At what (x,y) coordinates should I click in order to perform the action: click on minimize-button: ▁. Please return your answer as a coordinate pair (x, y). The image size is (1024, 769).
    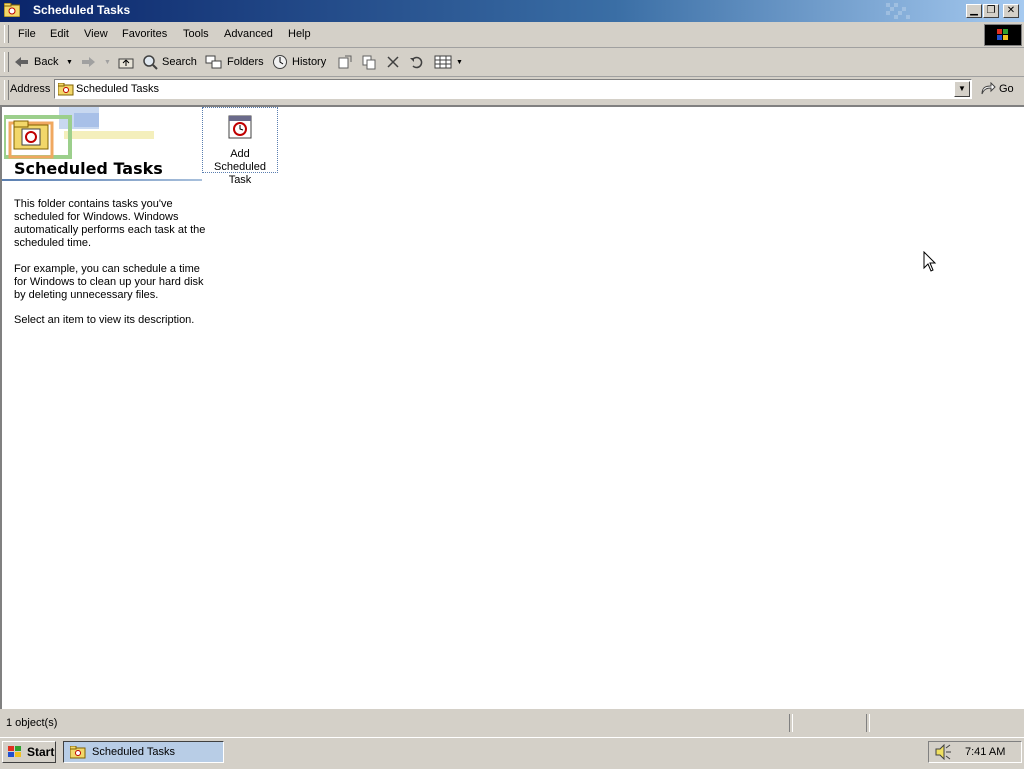
    Looking at the image, I should click on (974, 11).